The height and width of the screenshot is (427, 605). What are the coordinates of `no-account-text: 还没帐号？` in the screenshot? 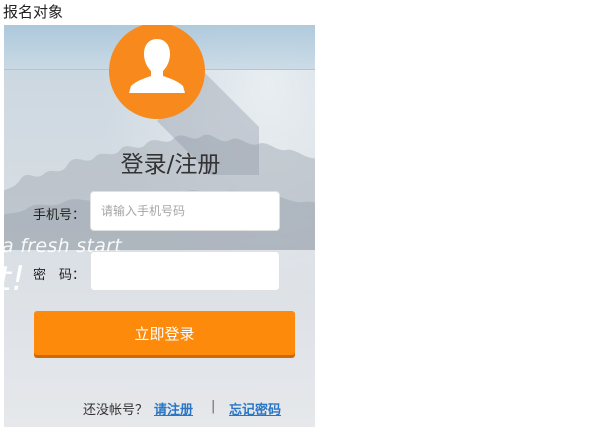 It's located at (116, 410).